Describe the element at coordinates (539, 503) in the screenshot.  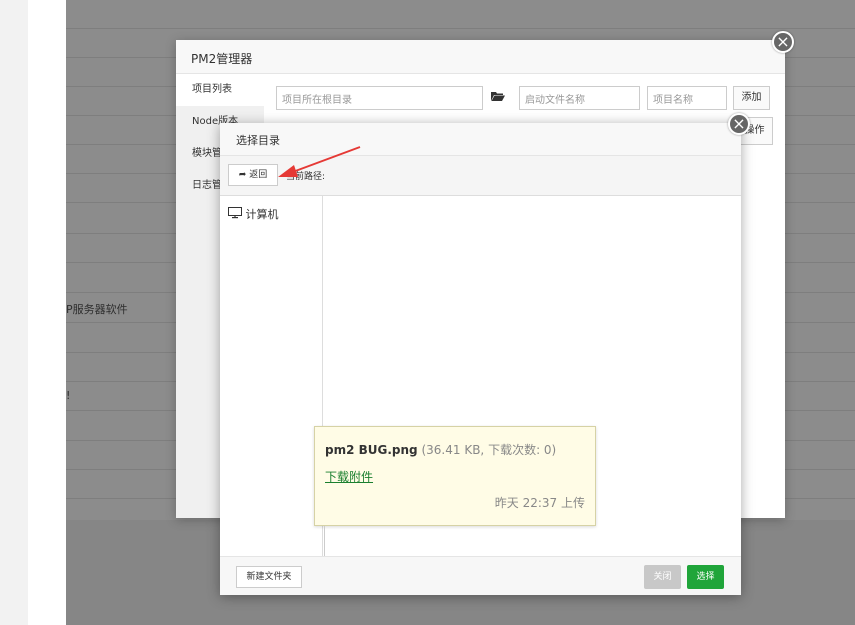
I see `upload-time: 昨天 22:37 上传` at that location.